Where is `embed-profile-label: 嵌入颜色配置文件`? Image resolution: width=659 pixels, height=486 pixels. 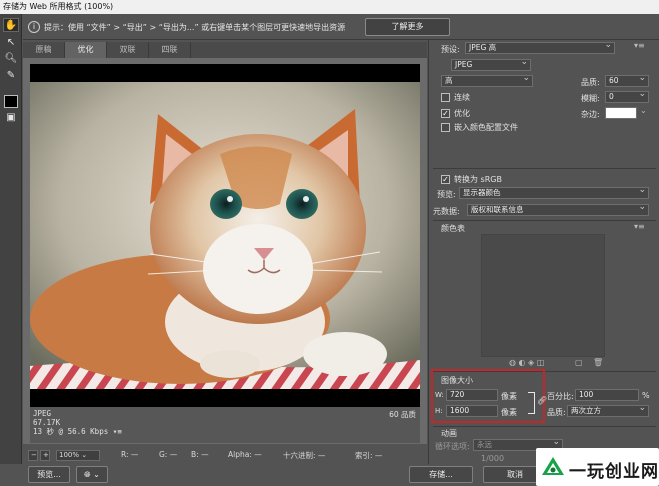
embed-profile-label: 嵌入颜色配置文件 is located at coordinates (486, 127).